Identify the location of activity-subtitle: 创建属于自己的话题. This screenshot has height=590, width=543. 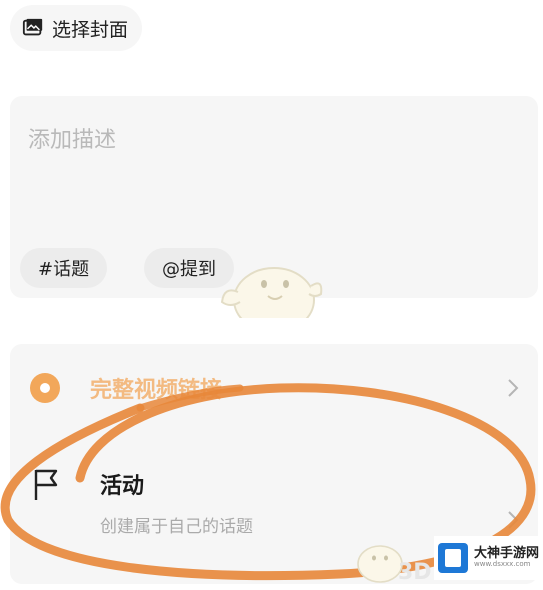
(176, 527).